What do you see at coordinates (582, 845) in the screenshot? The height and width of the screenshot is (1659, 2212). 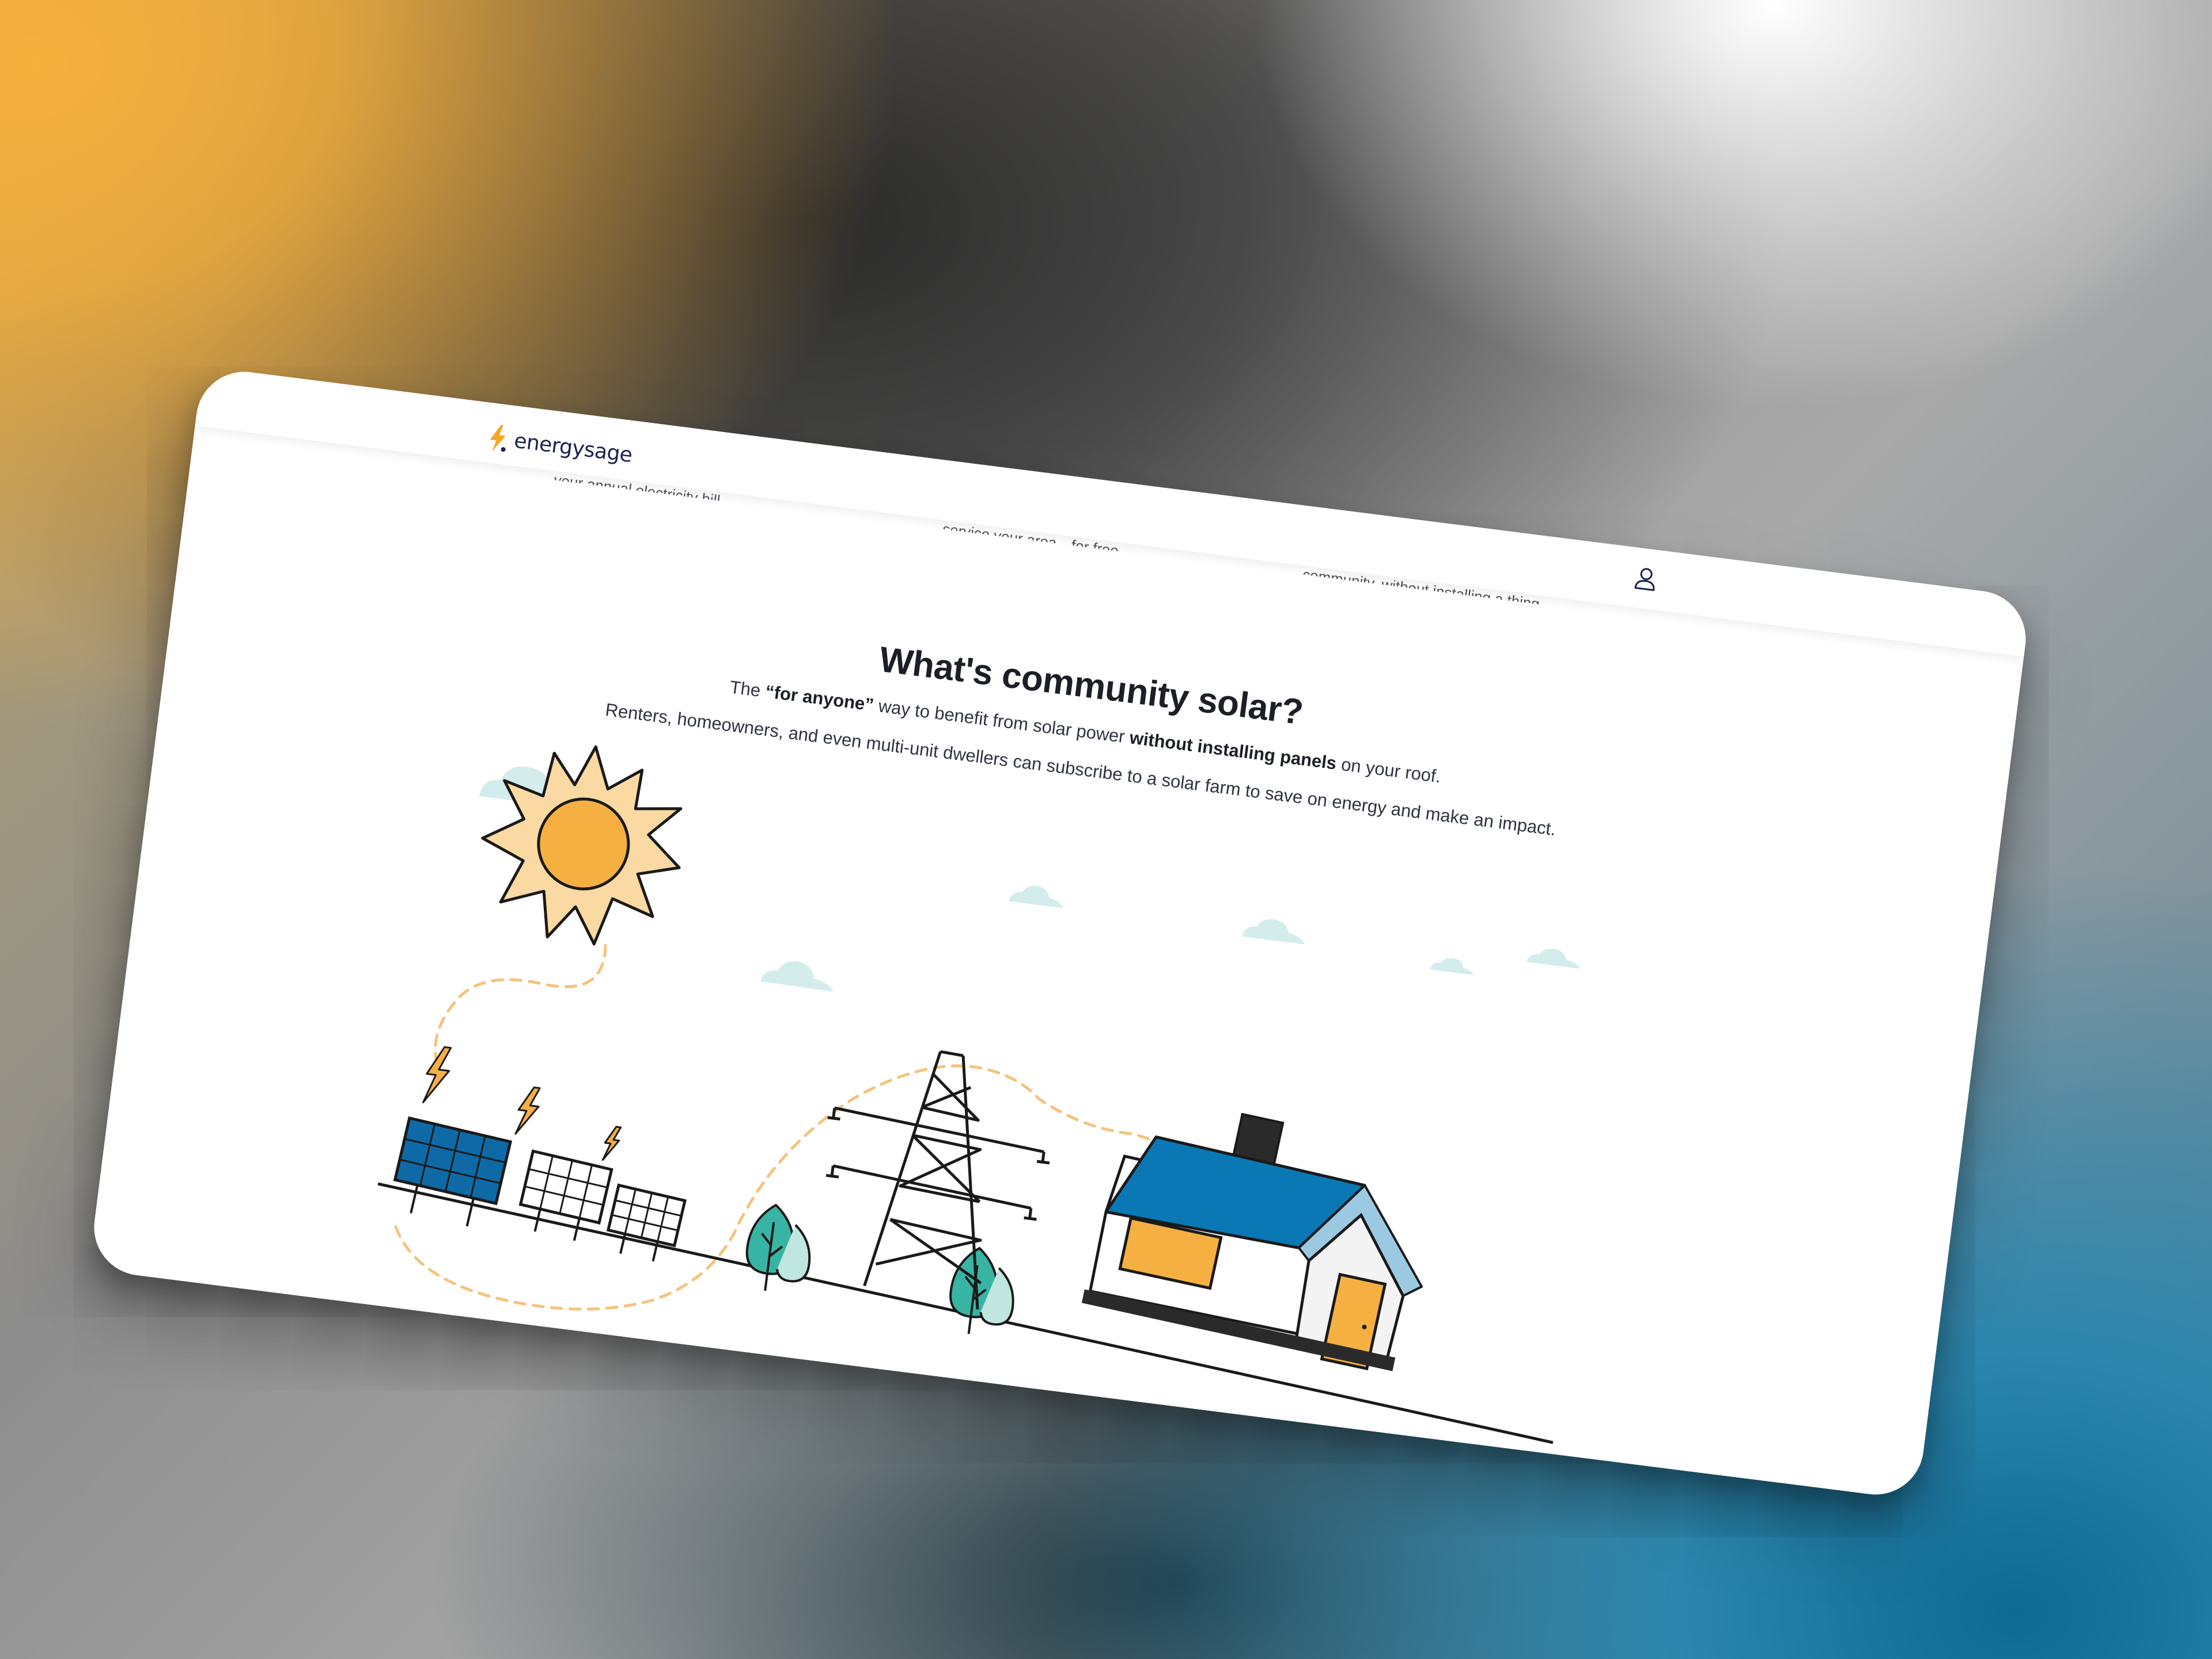 I see `sun-icon` at bounding box center [582, 845].